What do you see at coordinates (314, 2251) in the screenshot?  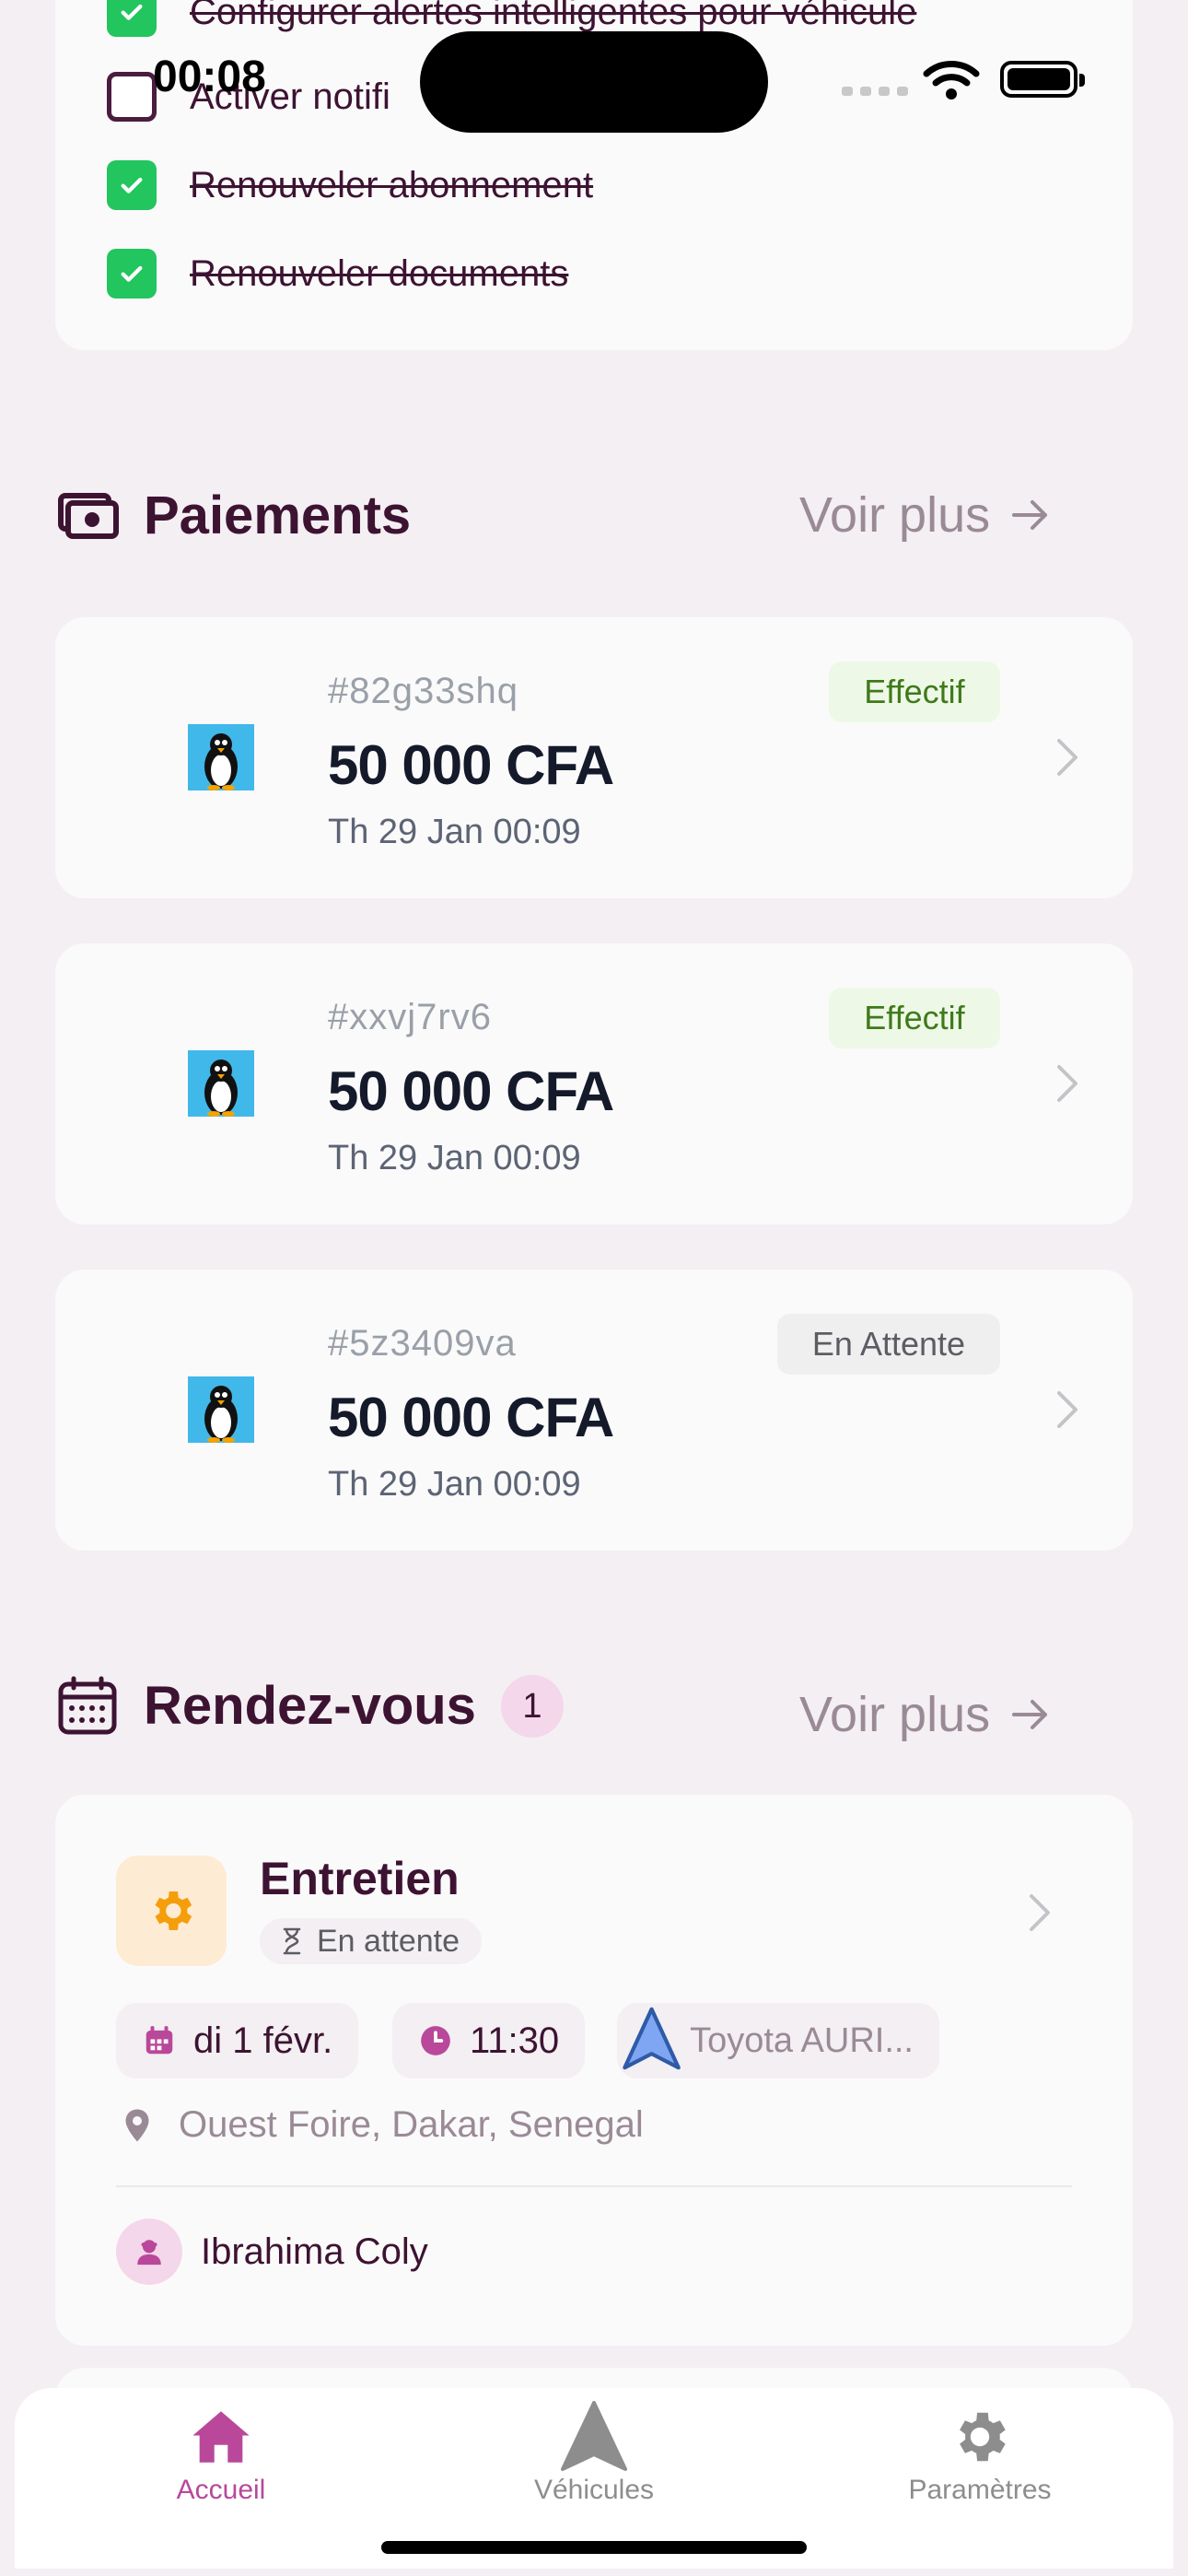 I see `mechanic-name: Ibrahima Coly` at bounding box center [314, 2251].